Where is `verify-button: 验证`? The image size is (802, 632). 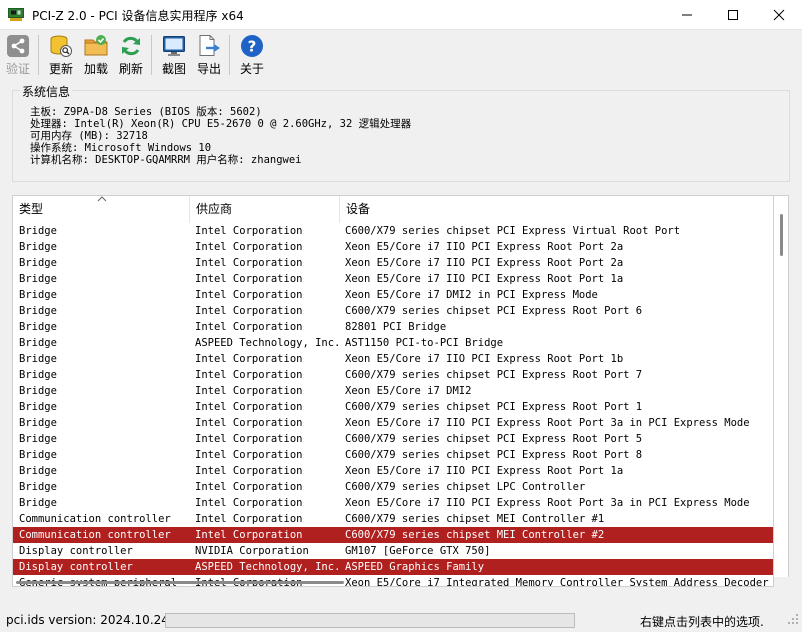 verify-button: 验证 is located at coordinates (18, 56).